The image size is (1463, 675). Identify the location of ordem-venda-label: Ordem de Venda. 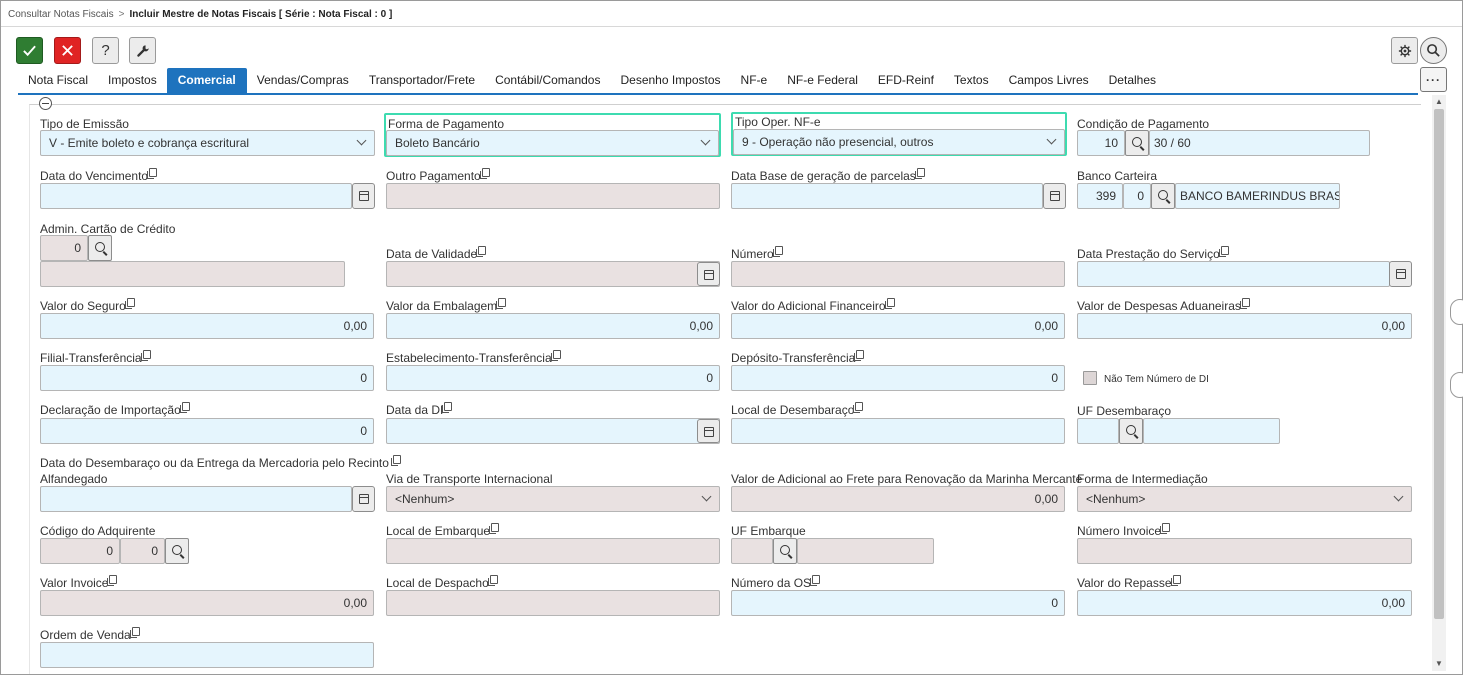
(90, 634).